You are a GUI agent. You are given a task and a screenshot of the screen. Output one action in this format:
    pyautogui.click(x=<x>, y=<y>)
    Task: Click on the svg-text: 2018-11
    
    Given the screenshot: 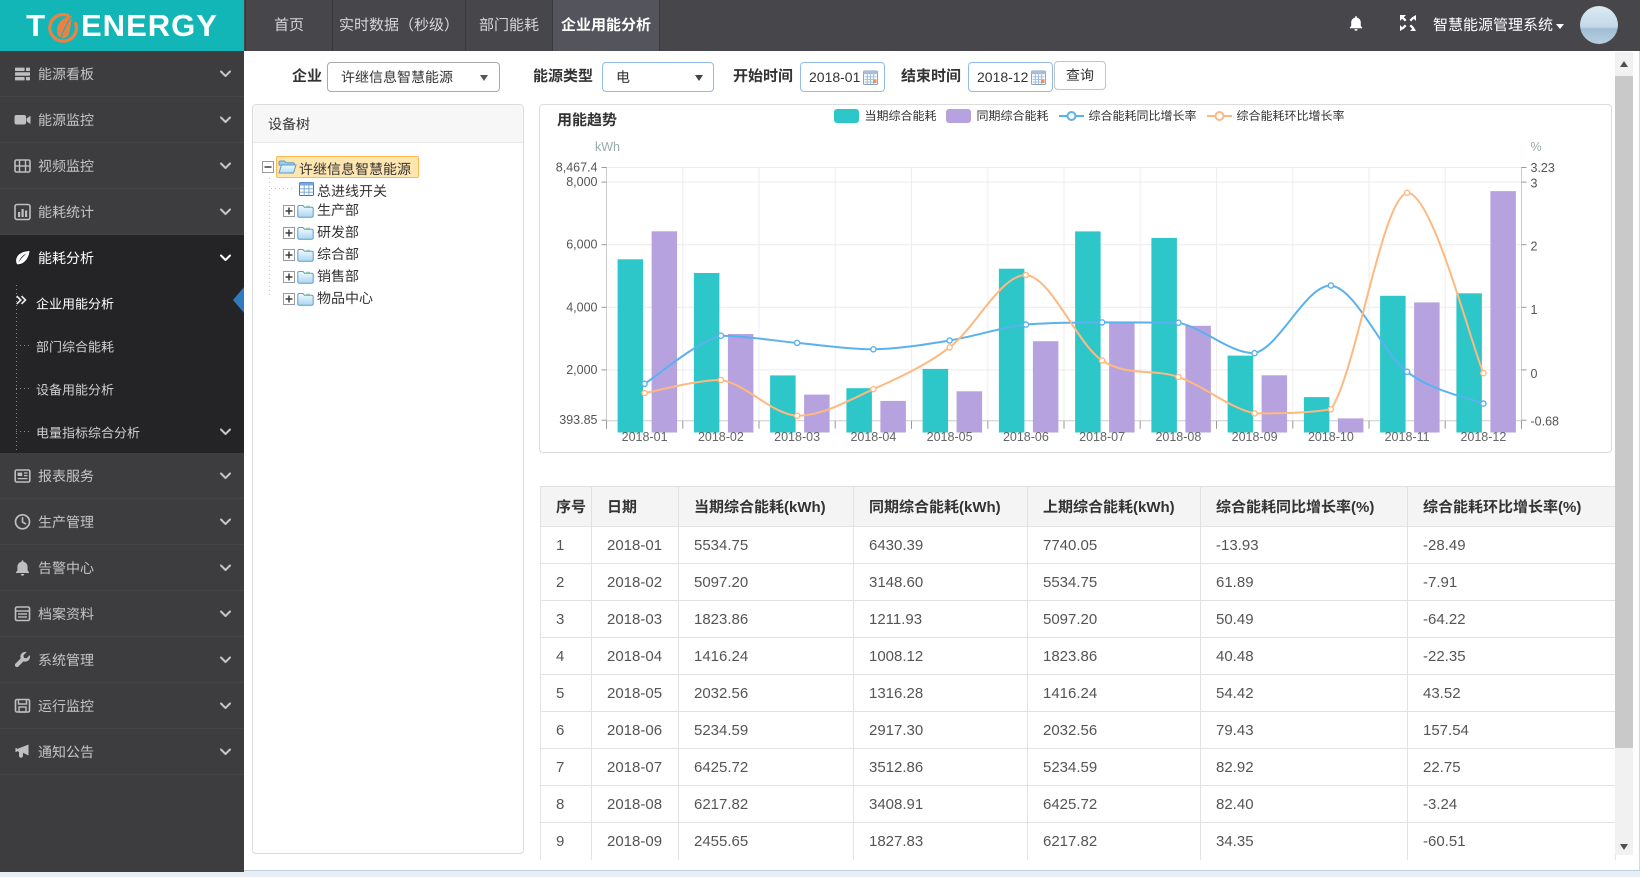 What is the action you would take?
    pyautogui.click(x=1407, y=437)
    